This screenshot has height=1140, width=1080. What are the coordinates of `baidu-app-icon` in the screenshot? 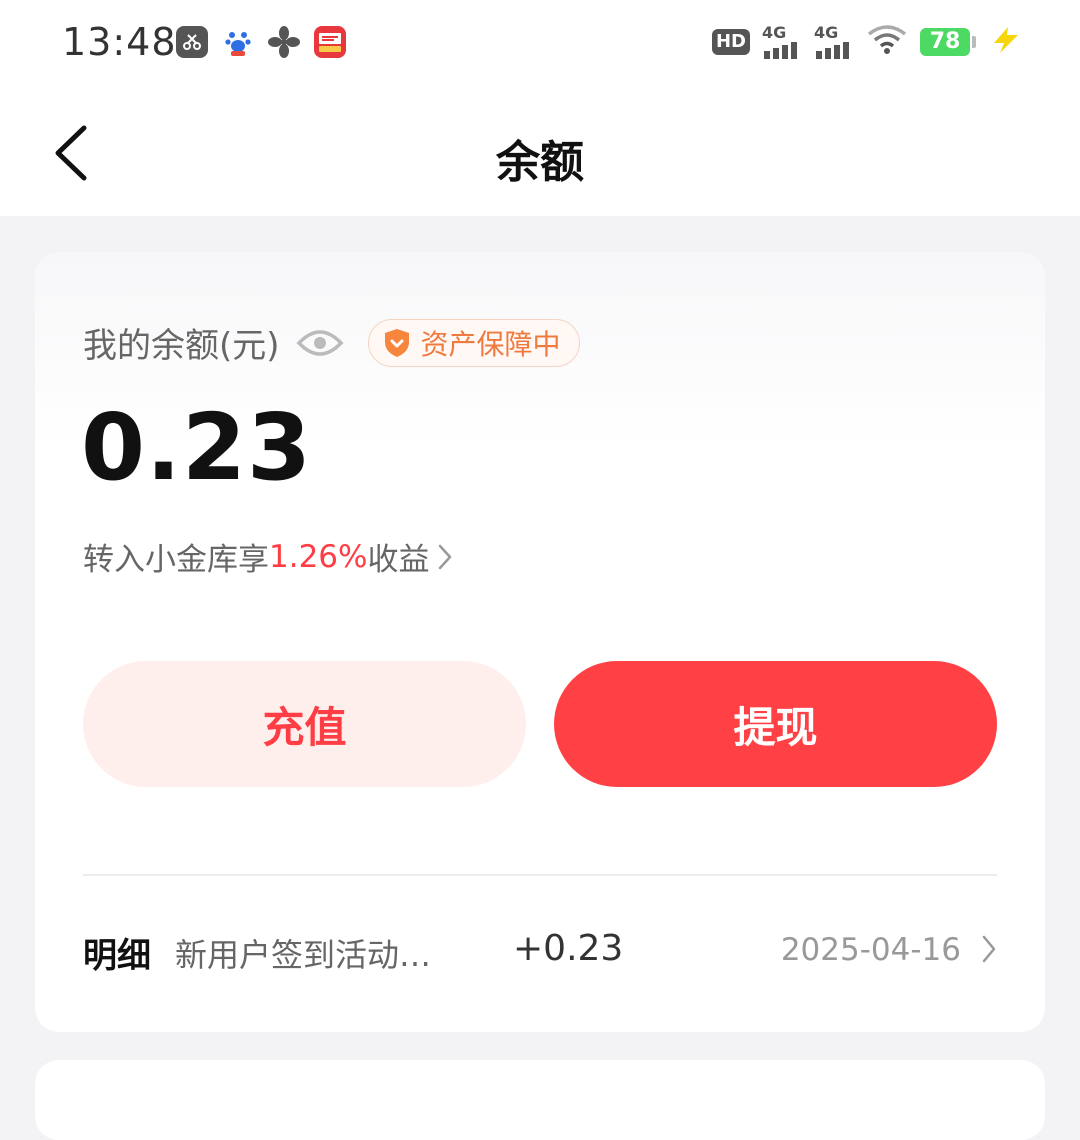 It's located at (238, 42).